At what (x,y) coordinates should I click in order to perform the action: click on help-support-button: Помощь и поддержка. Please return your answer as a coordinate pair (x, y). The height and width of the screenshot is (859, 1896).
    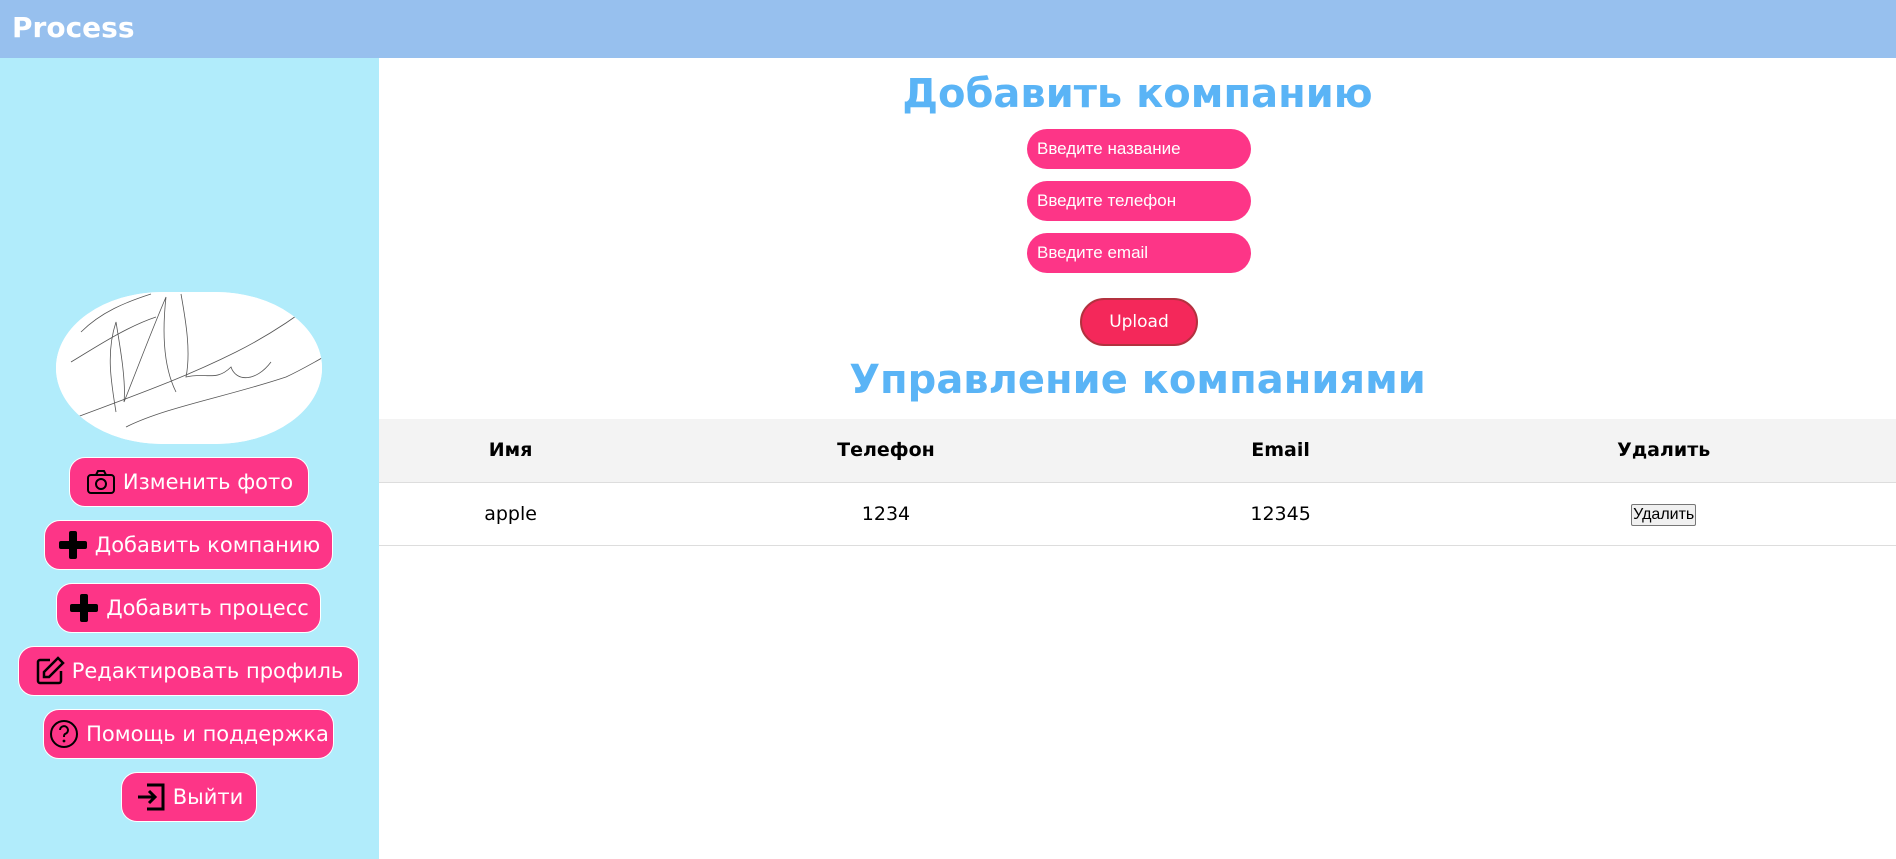
    Looking at the image, I should click on (188, 734).